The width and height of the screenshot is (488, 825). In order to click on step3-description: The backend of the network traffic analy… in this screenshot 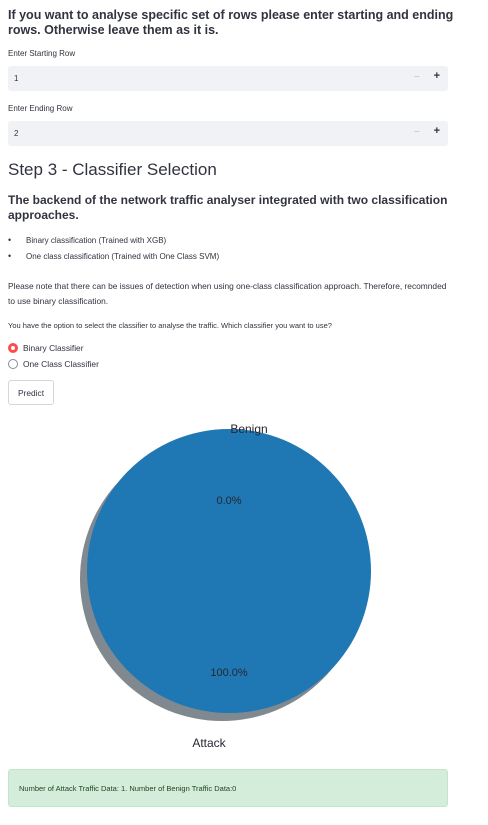, I will do `click(228, 207)`.